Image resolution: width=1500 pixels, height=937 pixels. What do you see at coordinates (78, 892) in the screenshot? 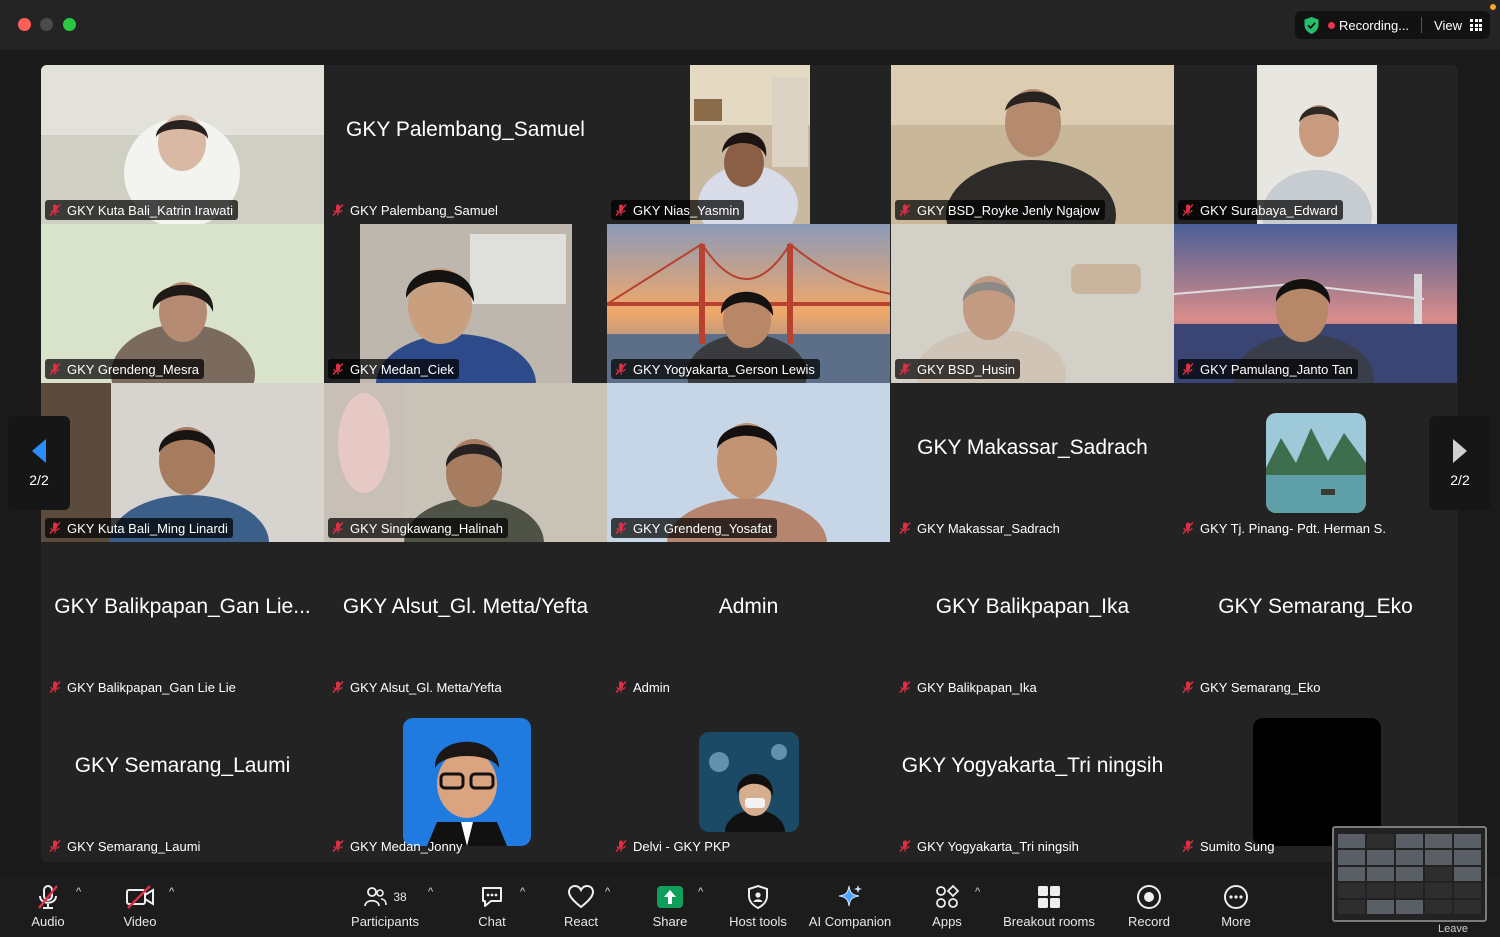
I see `audio-options-caret-icon: ^` at bounding box center [78, 892].